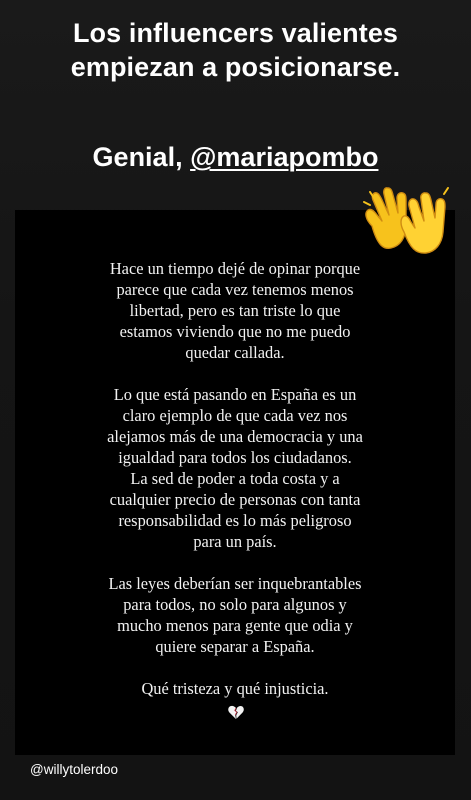 This screenshot has width=471, height=800. I want to click on post-line: mucho menos para gente que odia y, so click(235, 625).